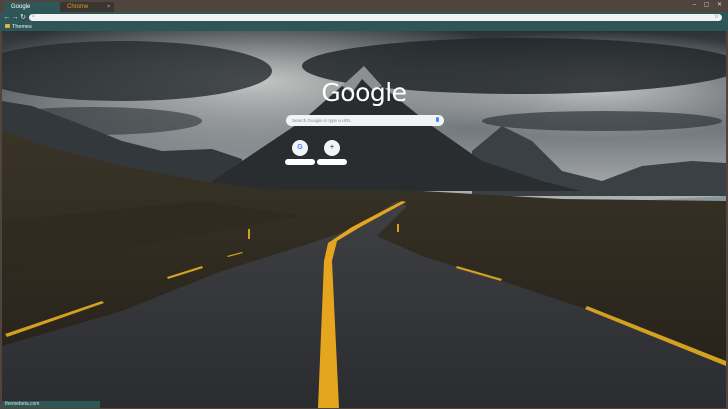 The image size is (728, 409). What do you see at coordinates (437, 119) in the screenshot?
I see `microphone-icon` at bounding box center [437, 119].